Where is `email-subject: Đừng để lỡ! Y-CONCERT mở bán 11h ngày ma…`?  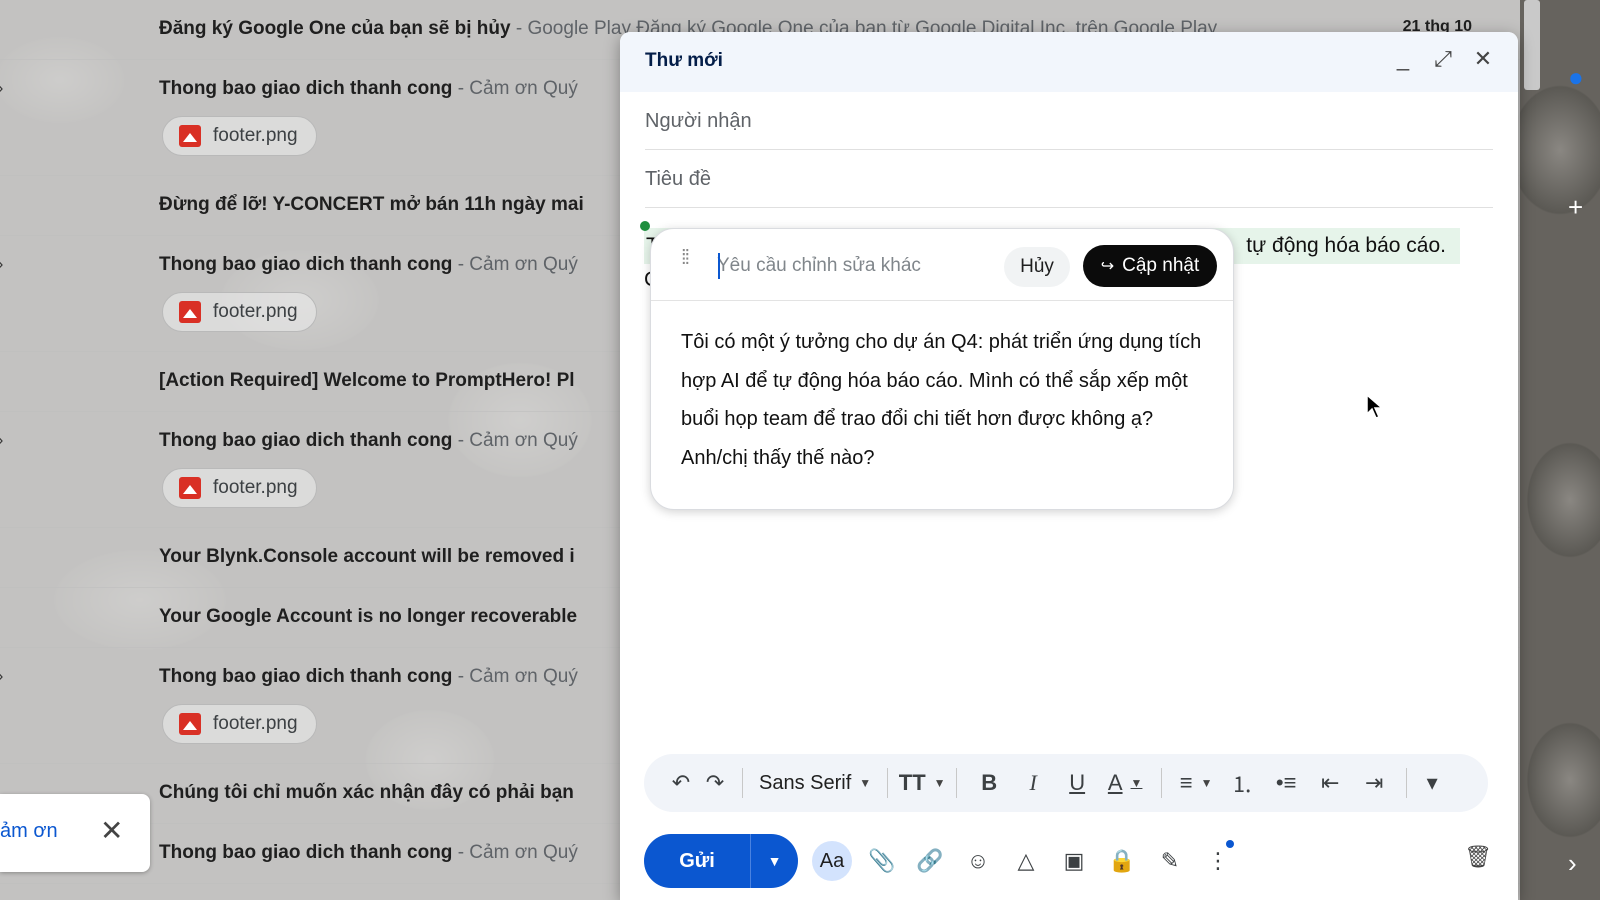 email-subject: Đừng để lỡ! Y-CONCERT mở bán 11h ngày ma… is located at coordinates (371, 204).